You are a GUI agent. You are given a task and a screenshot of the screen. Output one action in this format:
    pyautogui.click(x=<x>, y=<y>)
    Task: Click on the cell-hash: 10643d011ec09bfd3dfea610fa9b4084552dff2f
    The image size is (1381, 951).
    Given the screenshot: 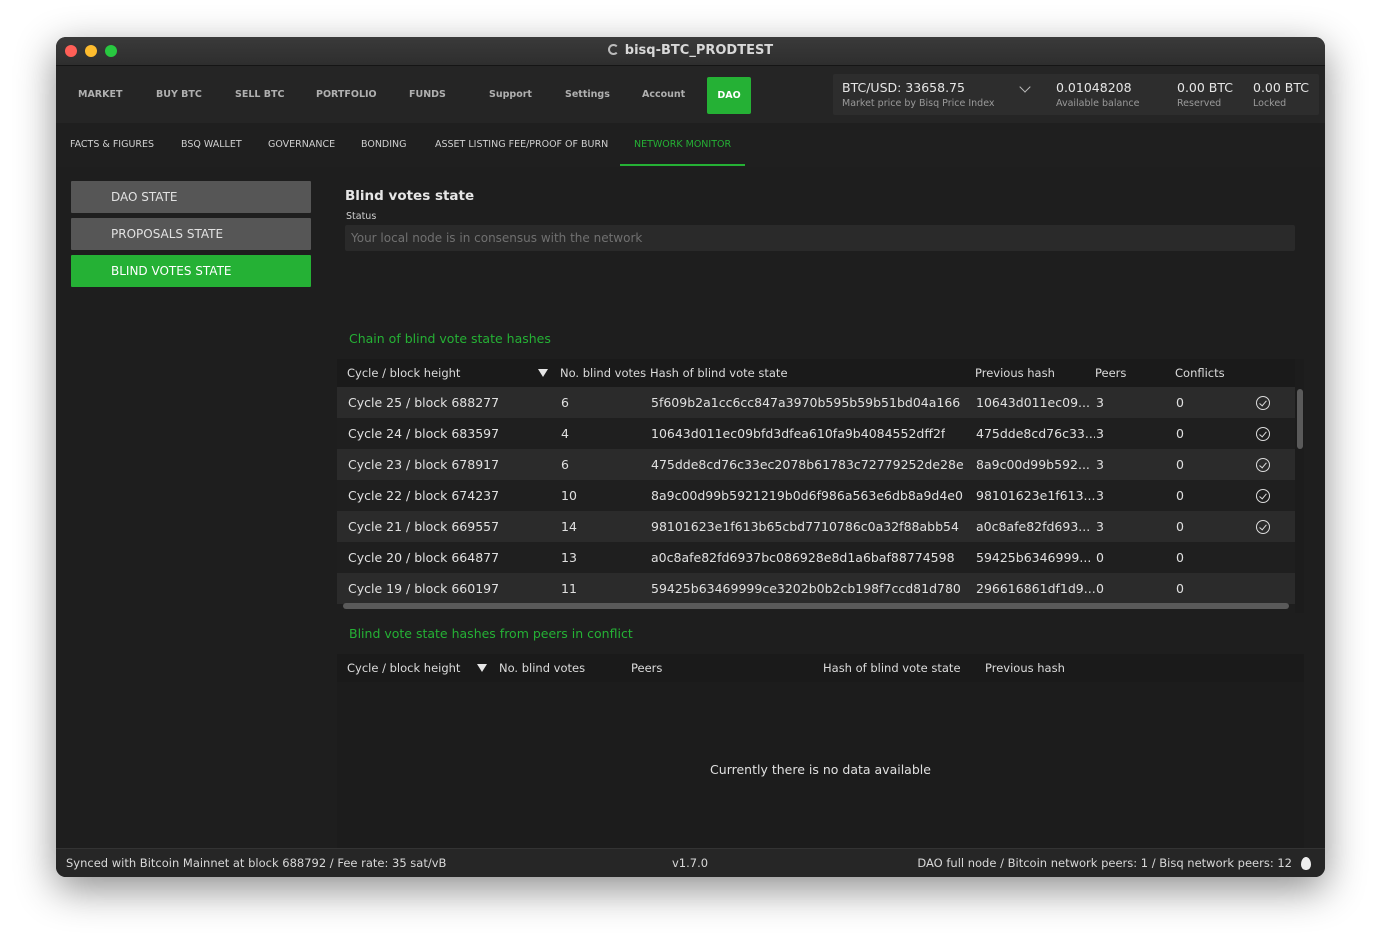 What is the action you would take?
    pyautogui.click(x=798, y=433)
    